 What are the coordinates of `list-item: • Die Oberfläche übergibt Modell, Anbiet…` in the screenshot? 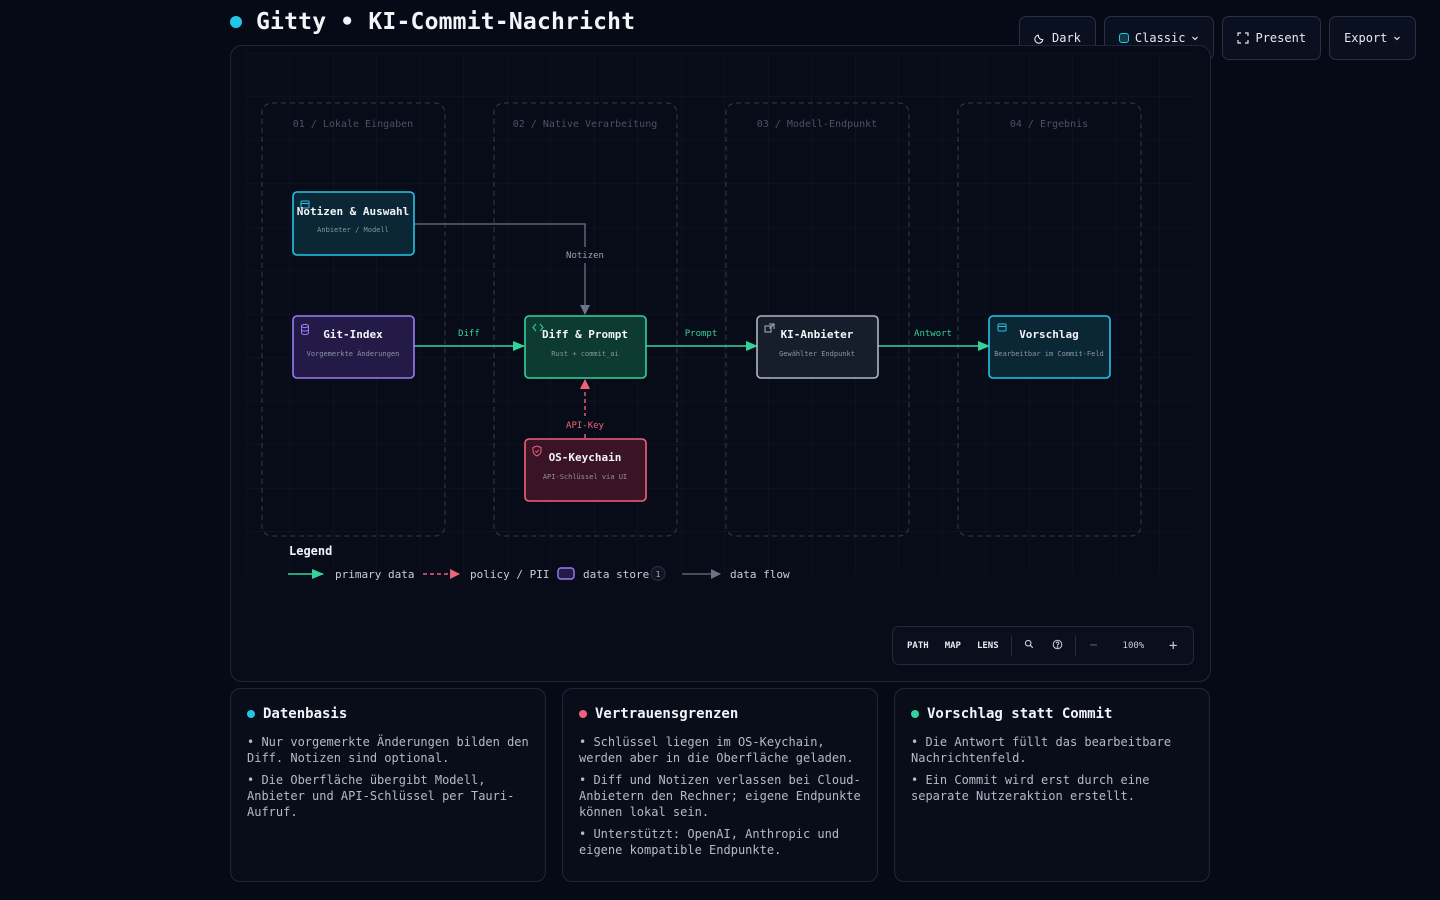 It's located at (381, 796).